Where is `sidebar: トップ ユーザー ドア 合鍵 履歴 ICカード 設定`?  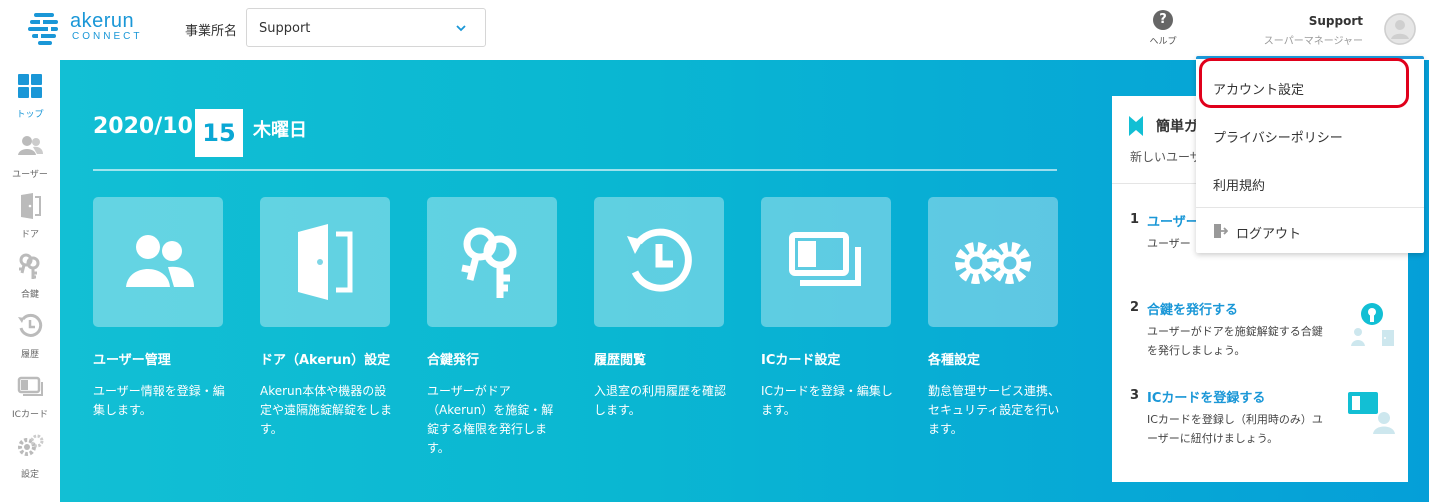 sidebar: トップ ユーザー ドア 合鍵 履歴 ICカード 設定 is located at coordinates (30, 281).